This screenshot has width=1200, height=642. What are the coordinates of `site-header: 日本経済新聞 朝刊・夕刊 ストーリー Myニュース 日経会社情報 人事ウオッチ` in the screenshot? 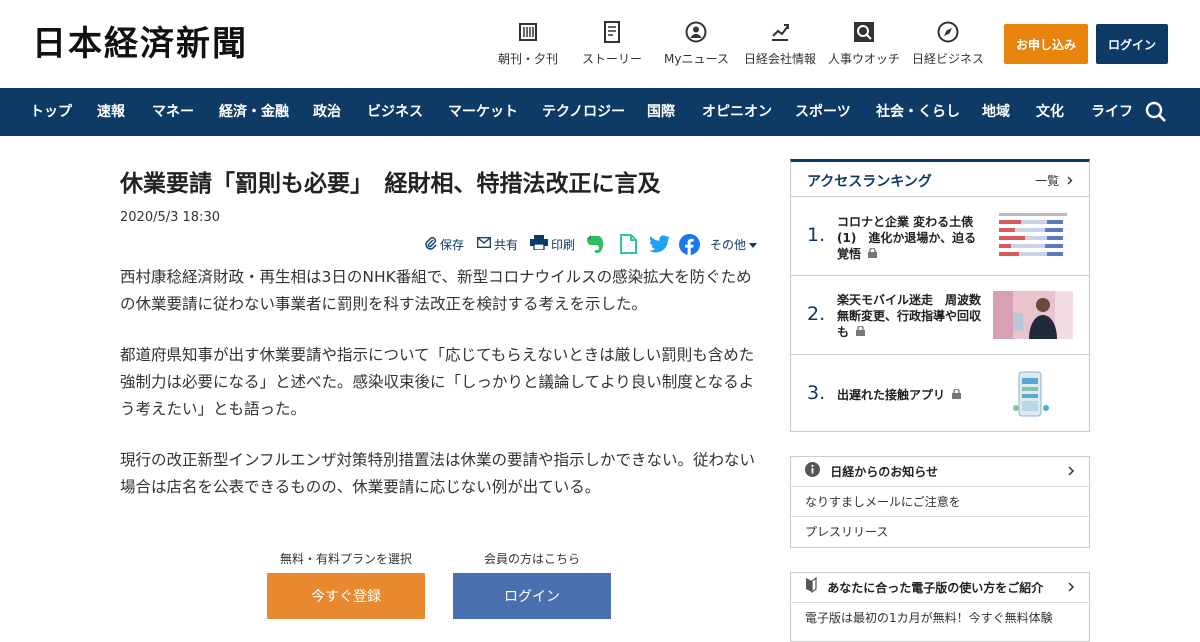 It's located at (600, 44).